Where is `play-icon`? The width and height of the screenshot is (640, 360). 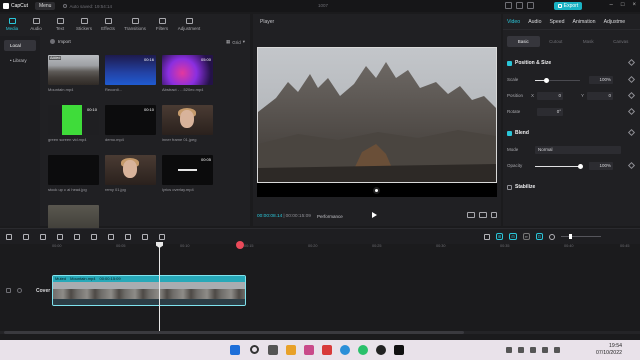 play-icon is located at coordinates (374, 215).